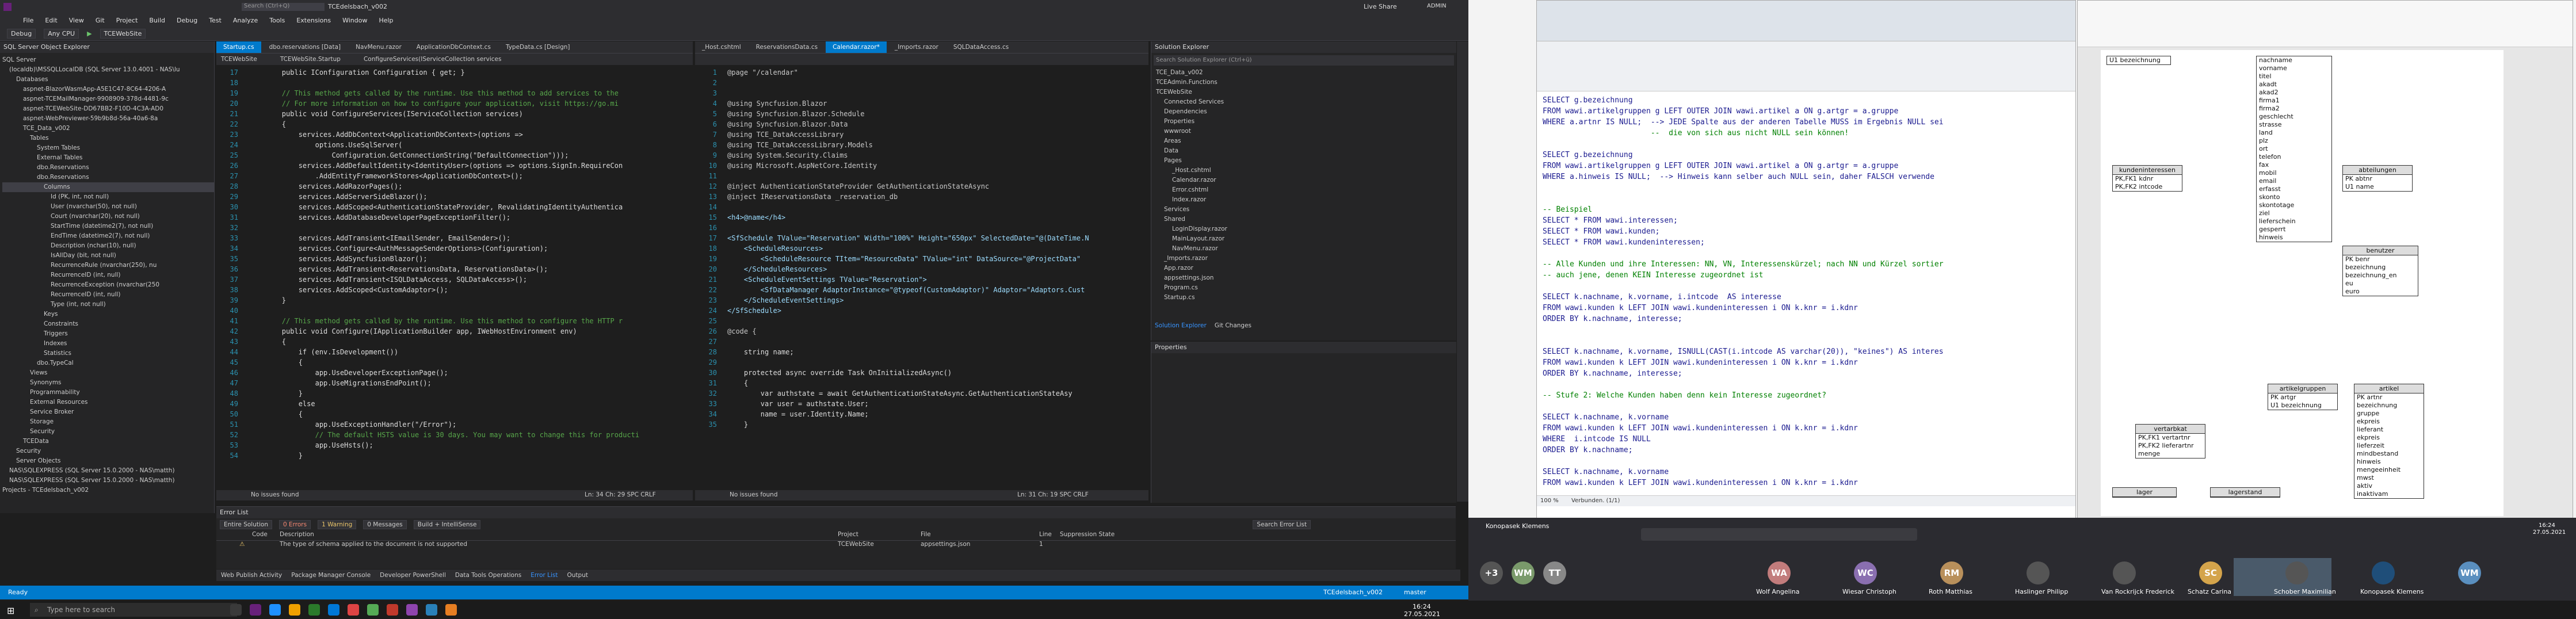  Describe the element at coordinates (921, 72) in the screenshot. I see `code-line: 1 @page "/calendar"` at that location.